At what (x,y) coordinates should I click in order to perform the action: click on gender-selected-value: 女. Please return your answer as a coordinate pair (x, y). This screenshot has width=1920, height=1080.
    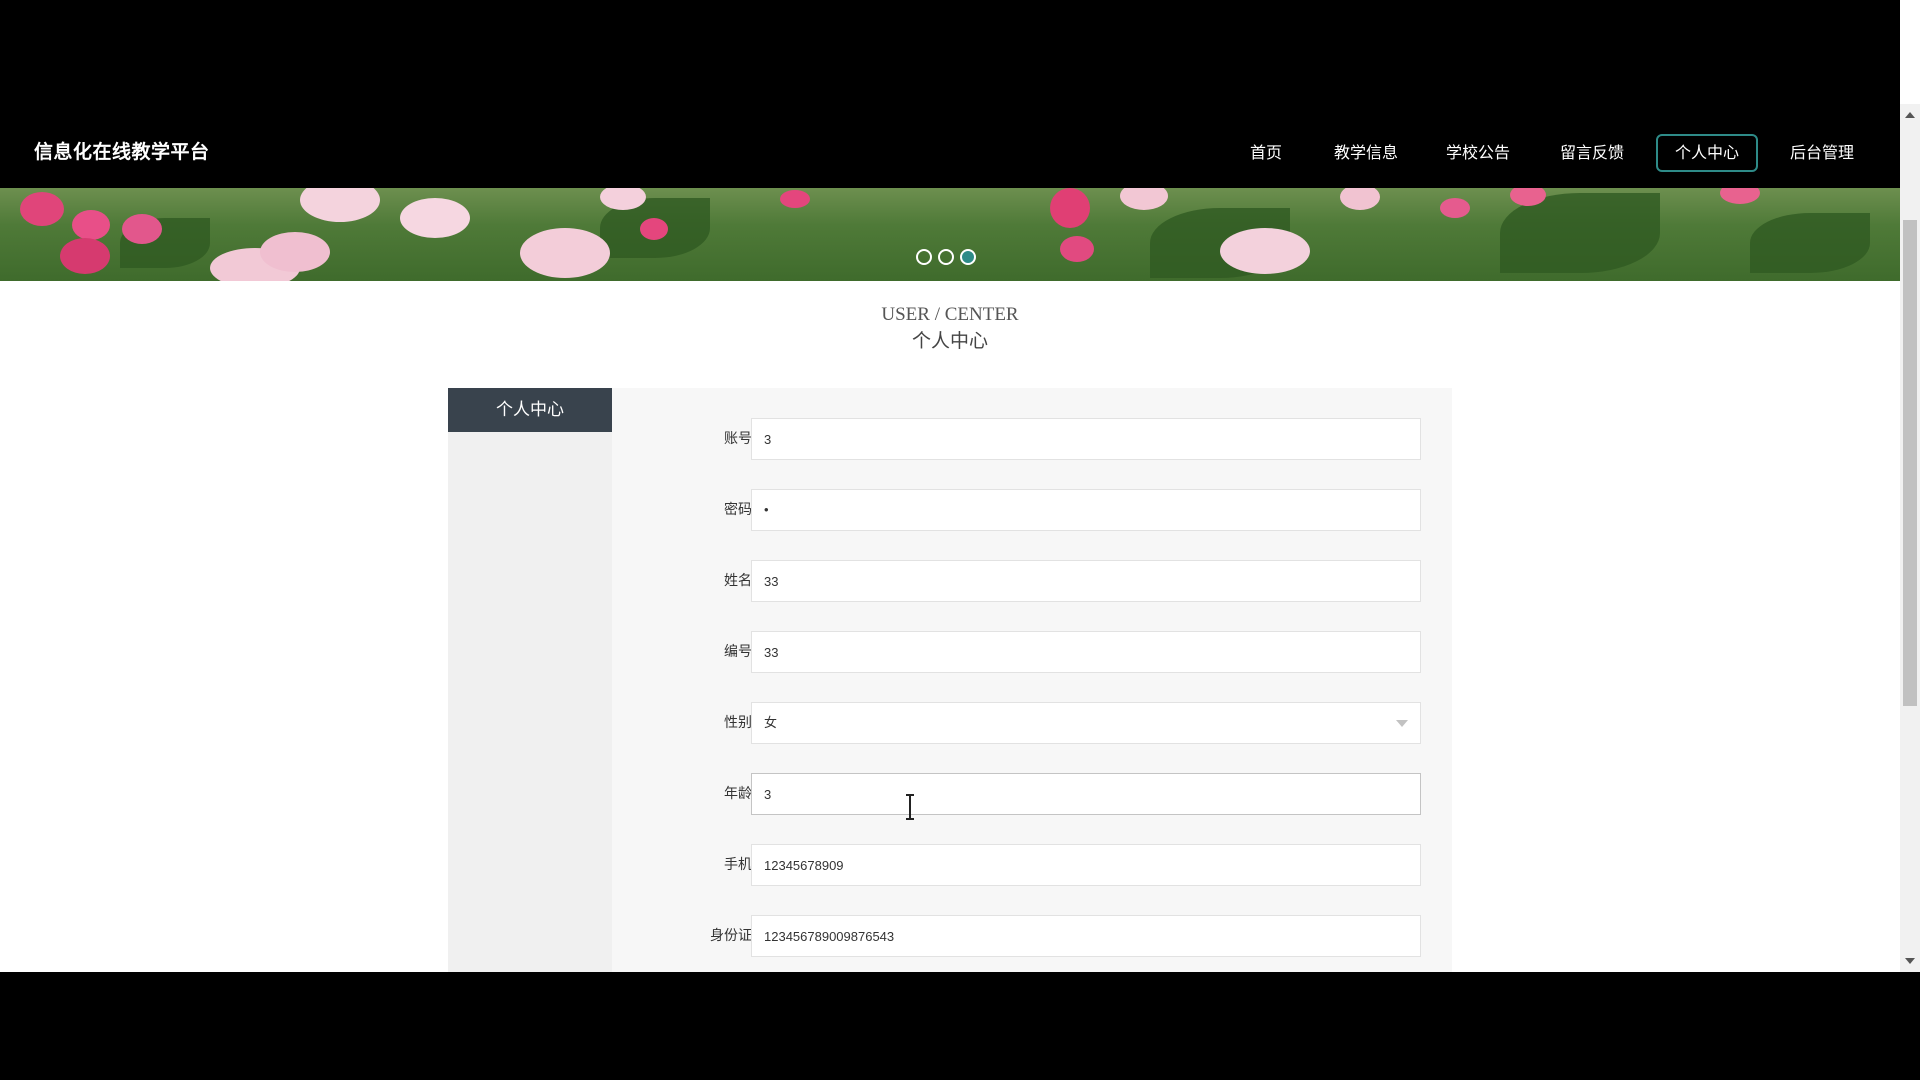
    Looking at the image, I should click on (771, 722).